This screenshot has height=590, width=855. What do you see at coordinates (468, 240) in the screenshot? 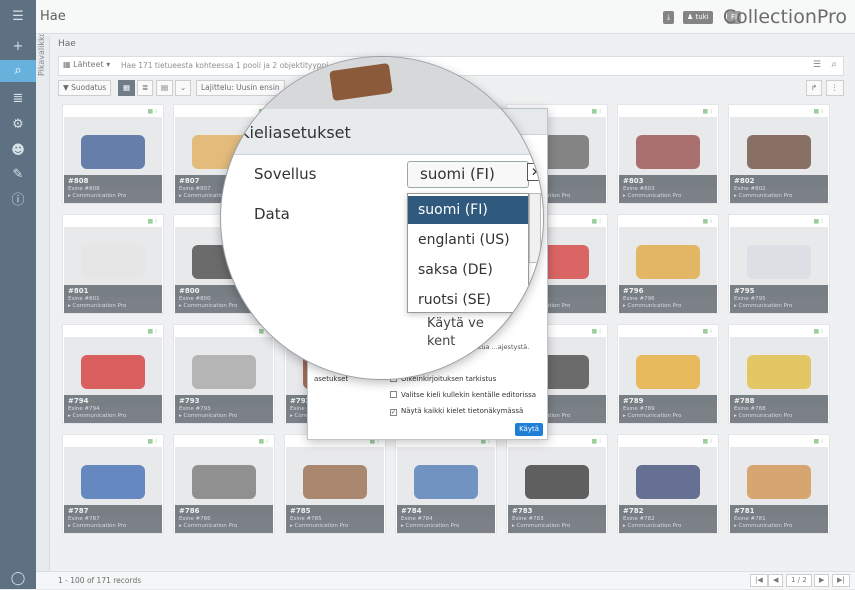
I see `option-us: englanti (US)` at bounding box center [468, 240].